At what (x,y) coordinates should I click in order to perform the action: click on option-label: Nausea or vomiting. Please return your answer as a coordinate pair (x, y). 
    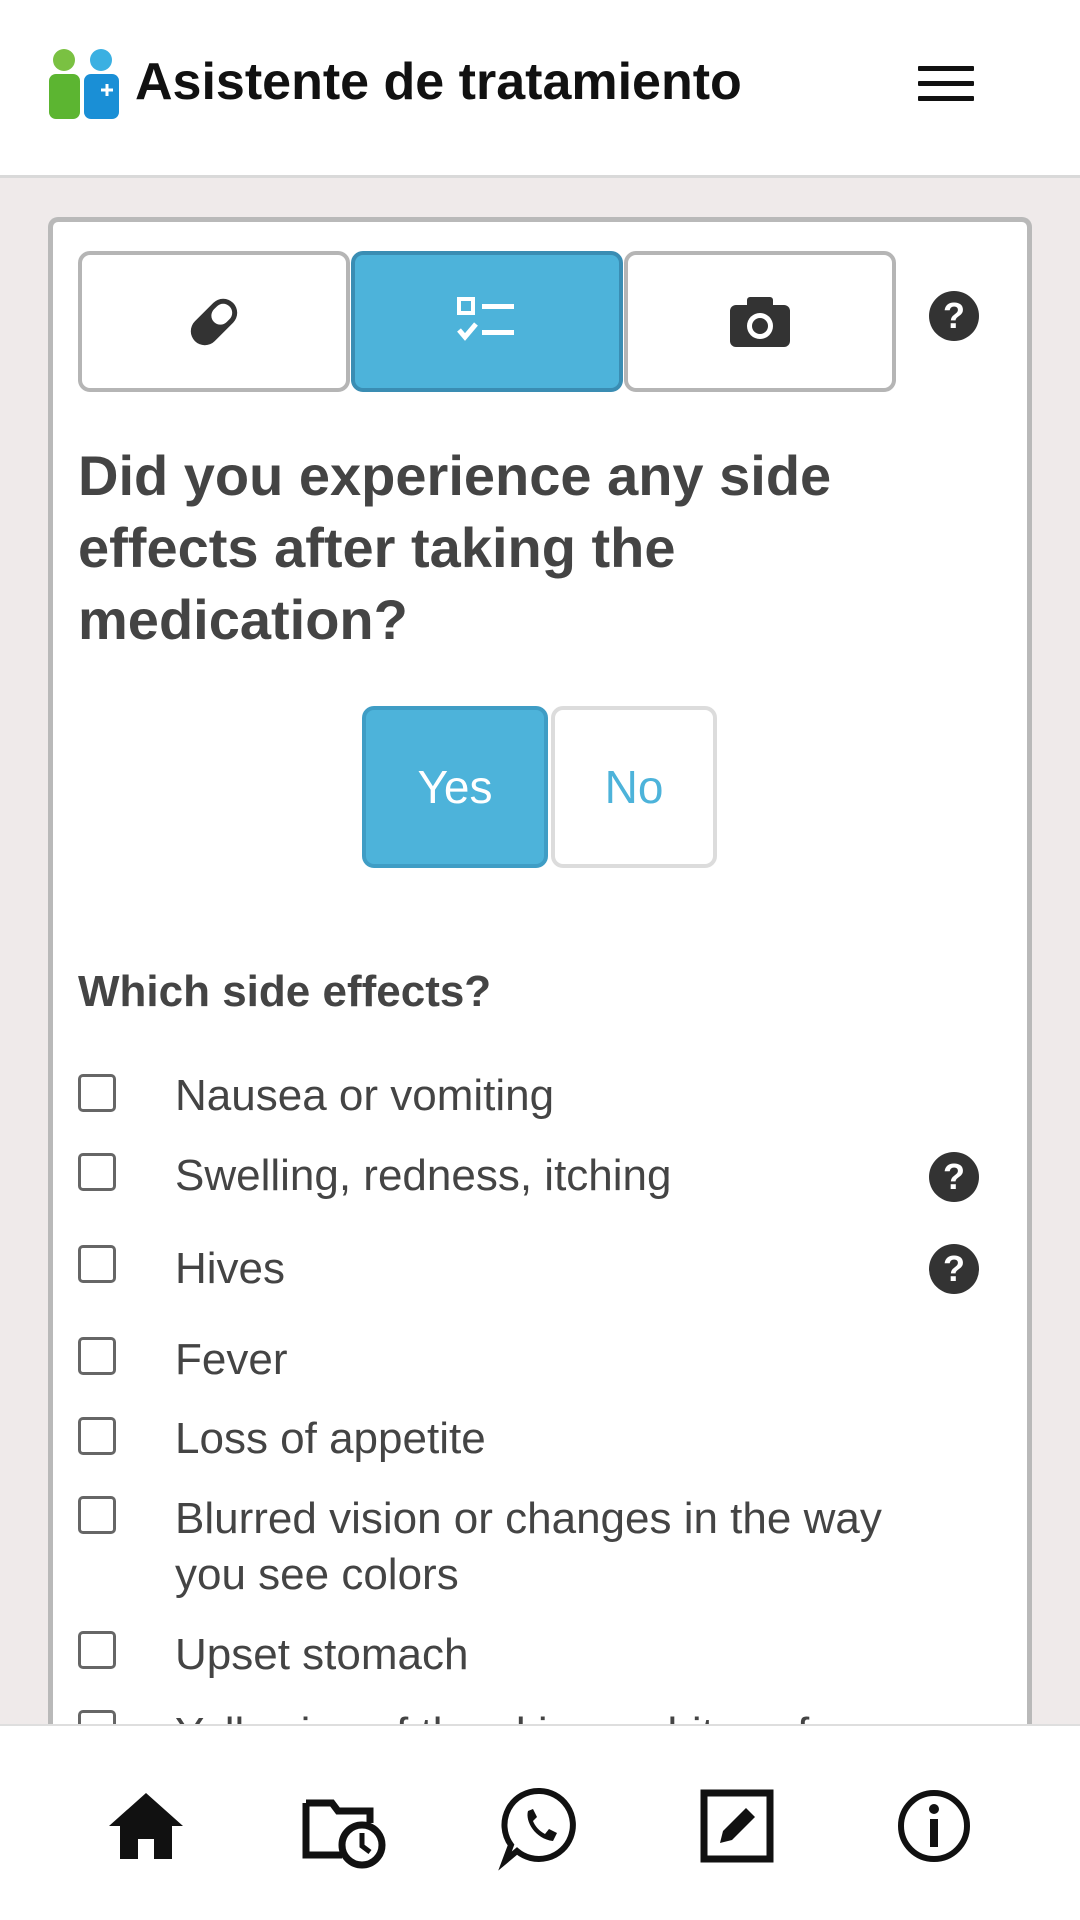
    Looking at the image, I should click on (365, 1095).